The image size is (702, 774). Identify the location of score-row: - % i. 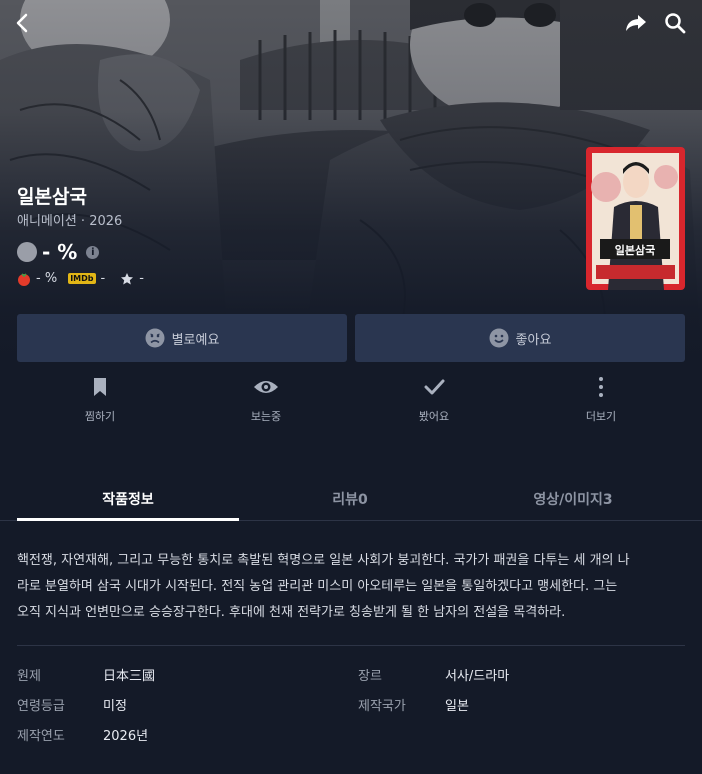
(58, 252).